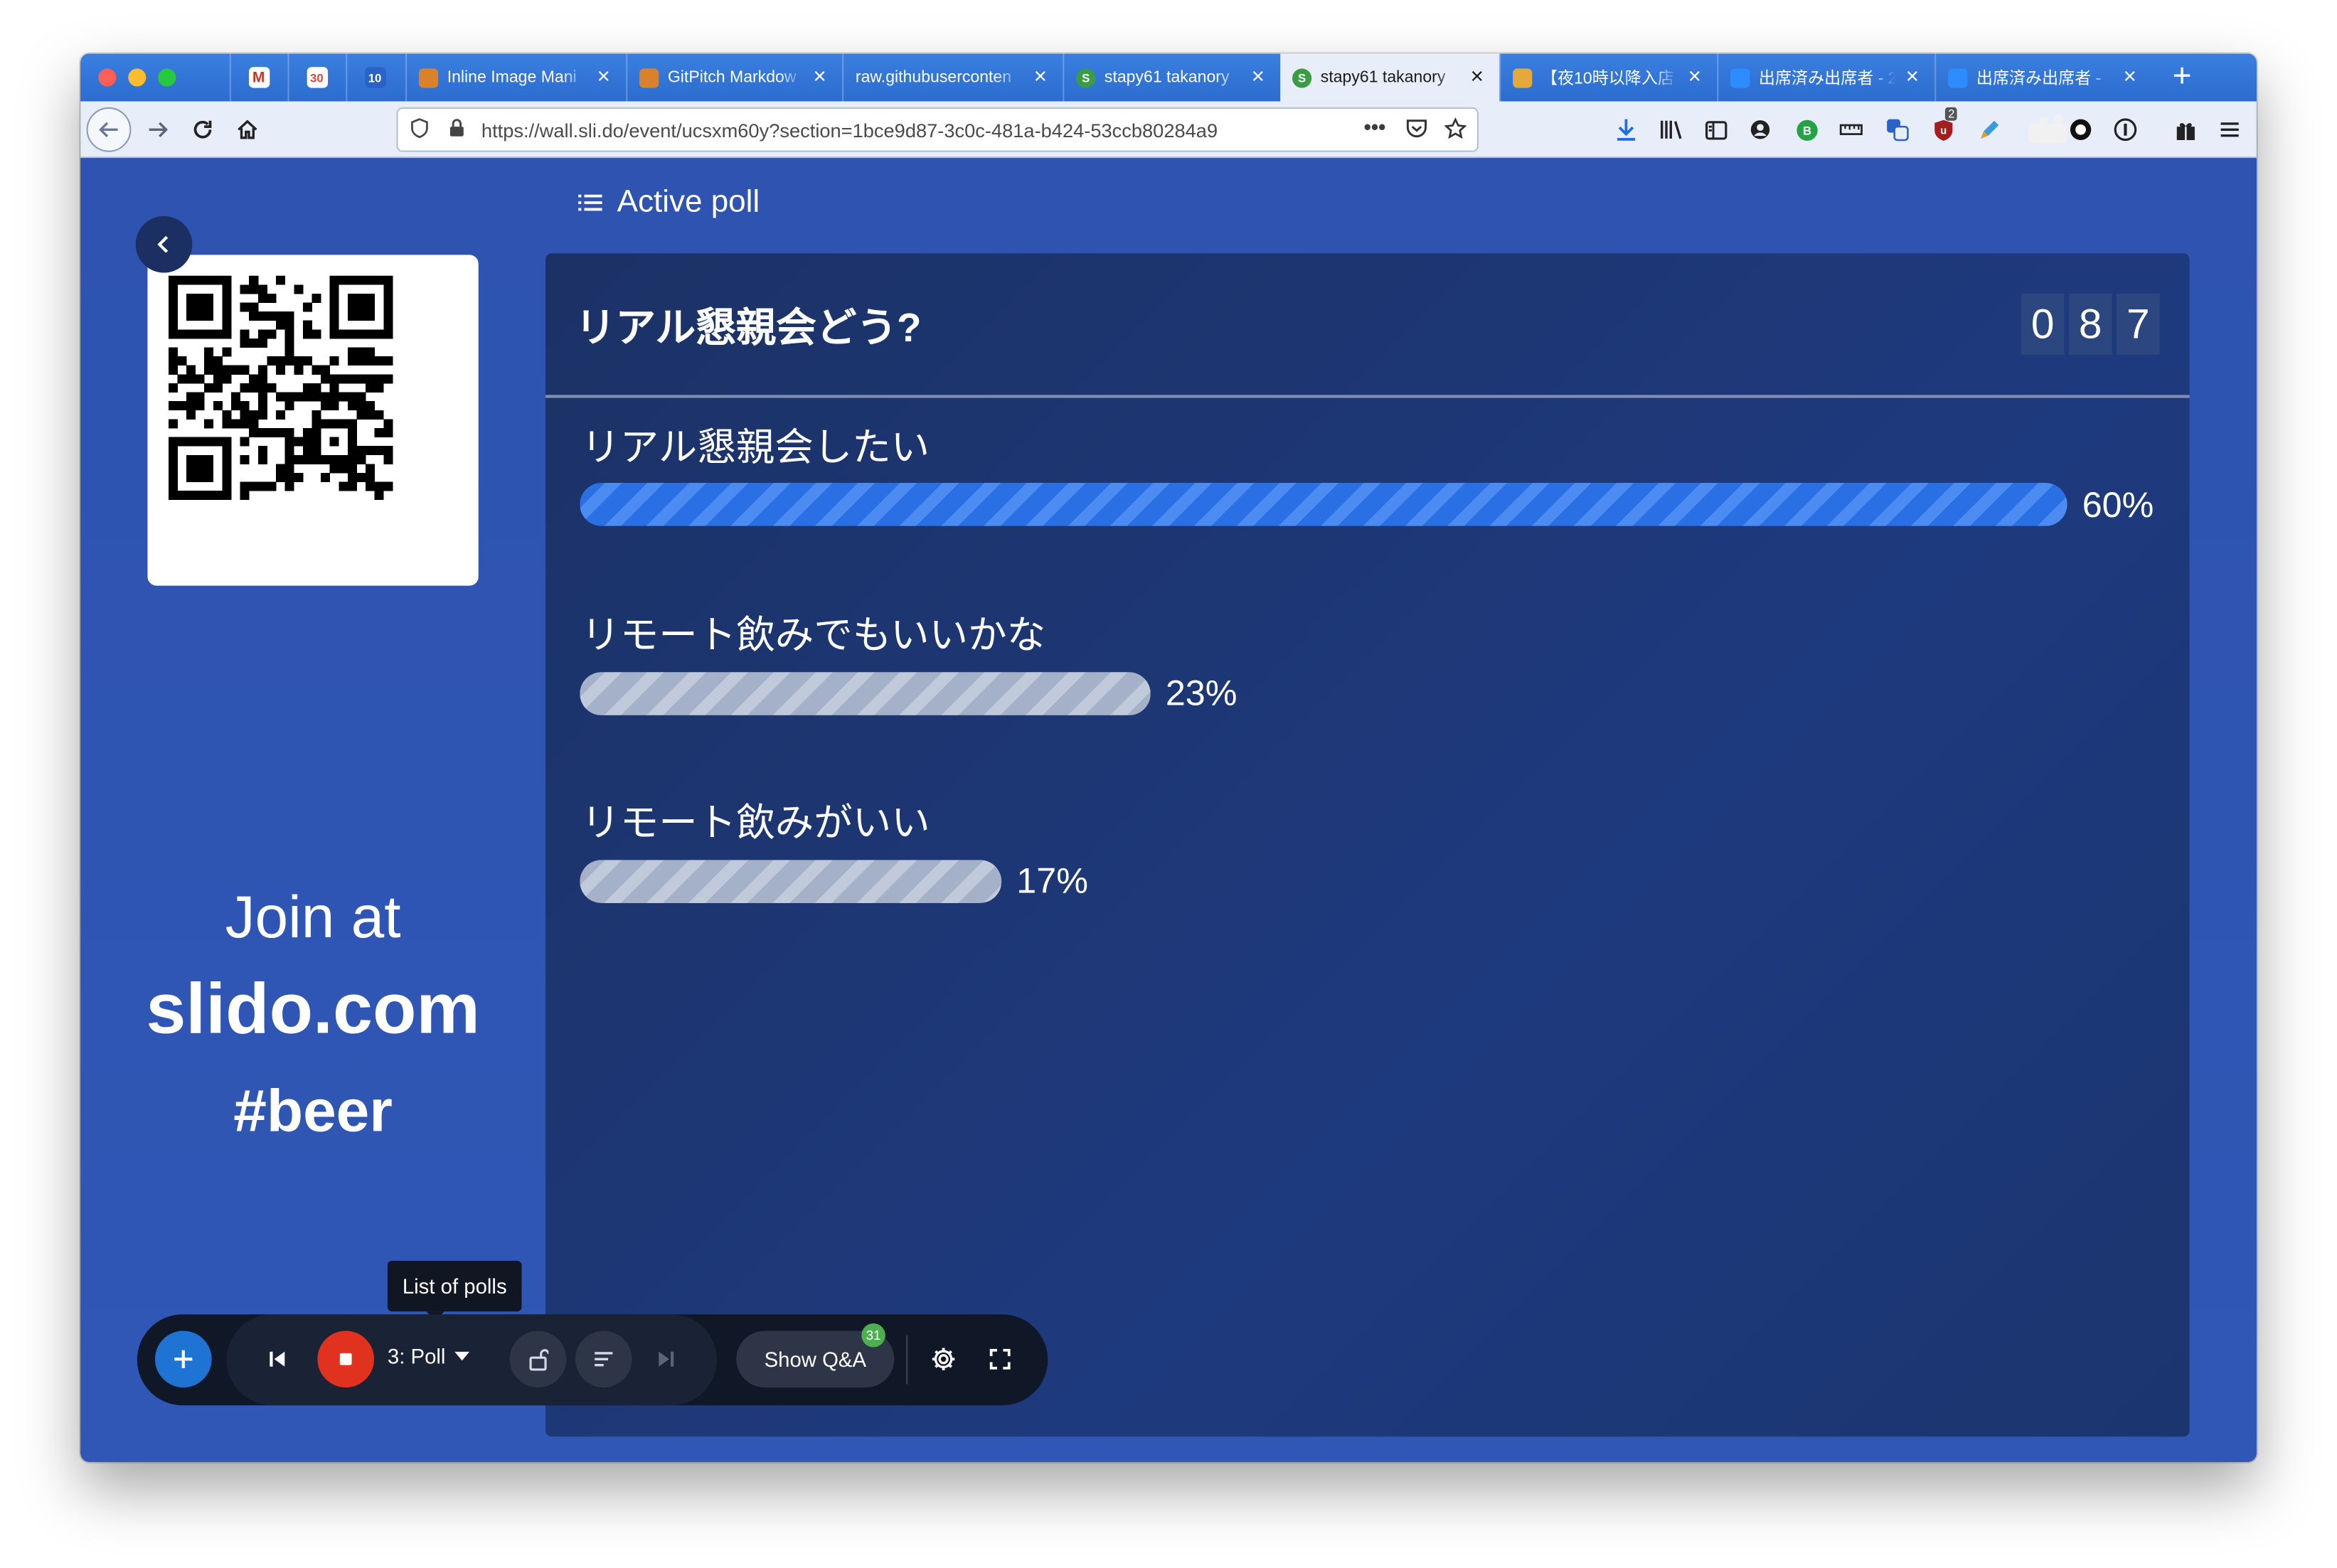 Image resolution: width=2337 pixels, height=1568 pixels. I want to click on password-manager-icon, so click(2125, 129).